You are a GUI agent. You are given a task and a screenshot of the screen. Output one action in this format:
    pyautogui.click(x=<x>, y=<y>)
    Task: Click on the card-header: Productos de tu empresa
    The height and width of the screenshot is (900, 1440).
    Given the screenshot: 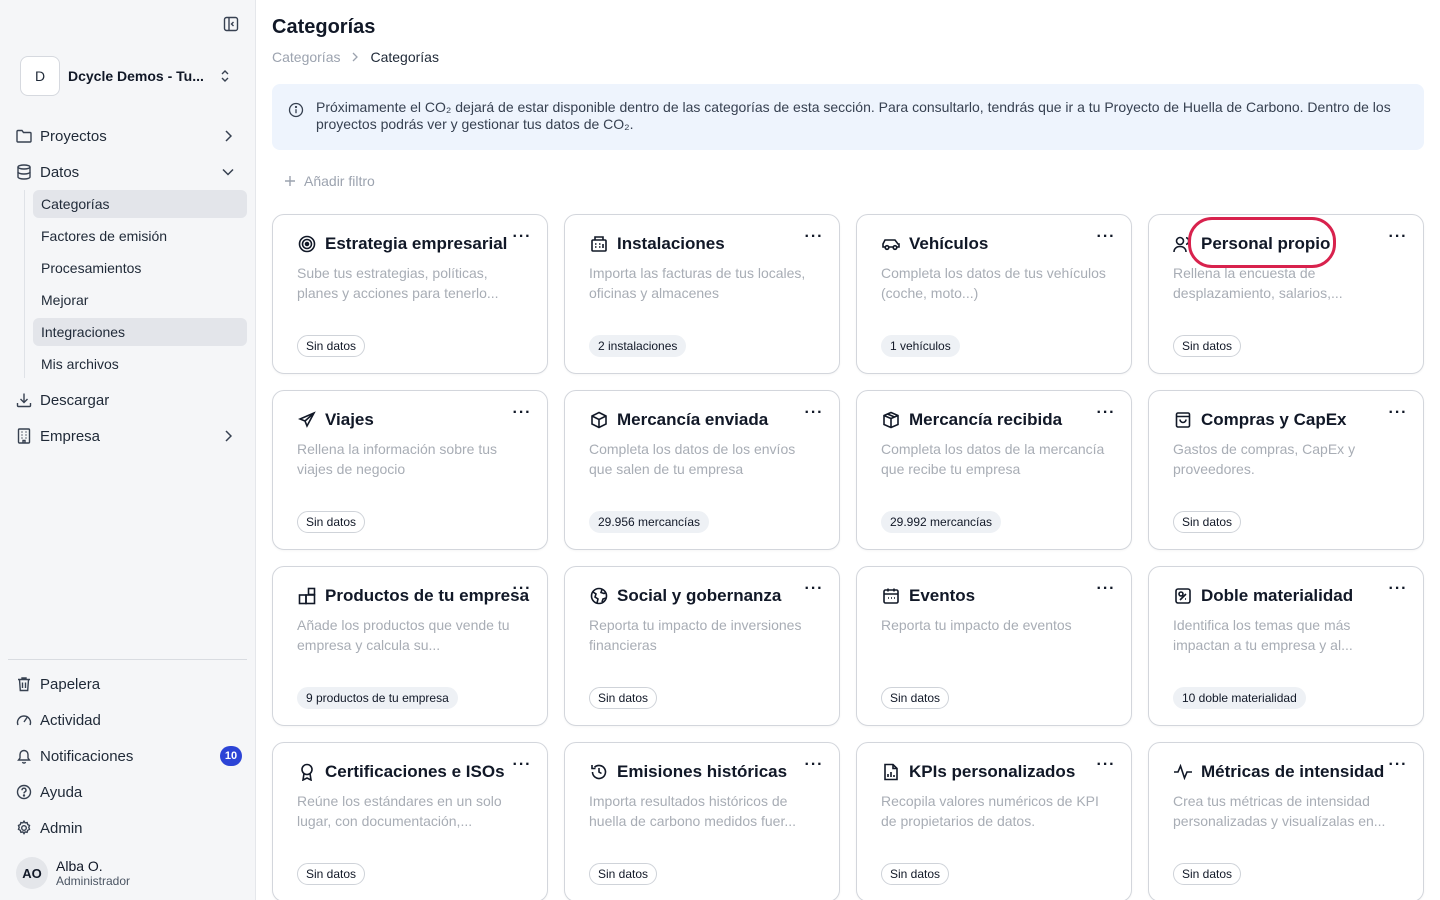 What is the action you would take?
    pyautogui.click(x=413, y=596)
    